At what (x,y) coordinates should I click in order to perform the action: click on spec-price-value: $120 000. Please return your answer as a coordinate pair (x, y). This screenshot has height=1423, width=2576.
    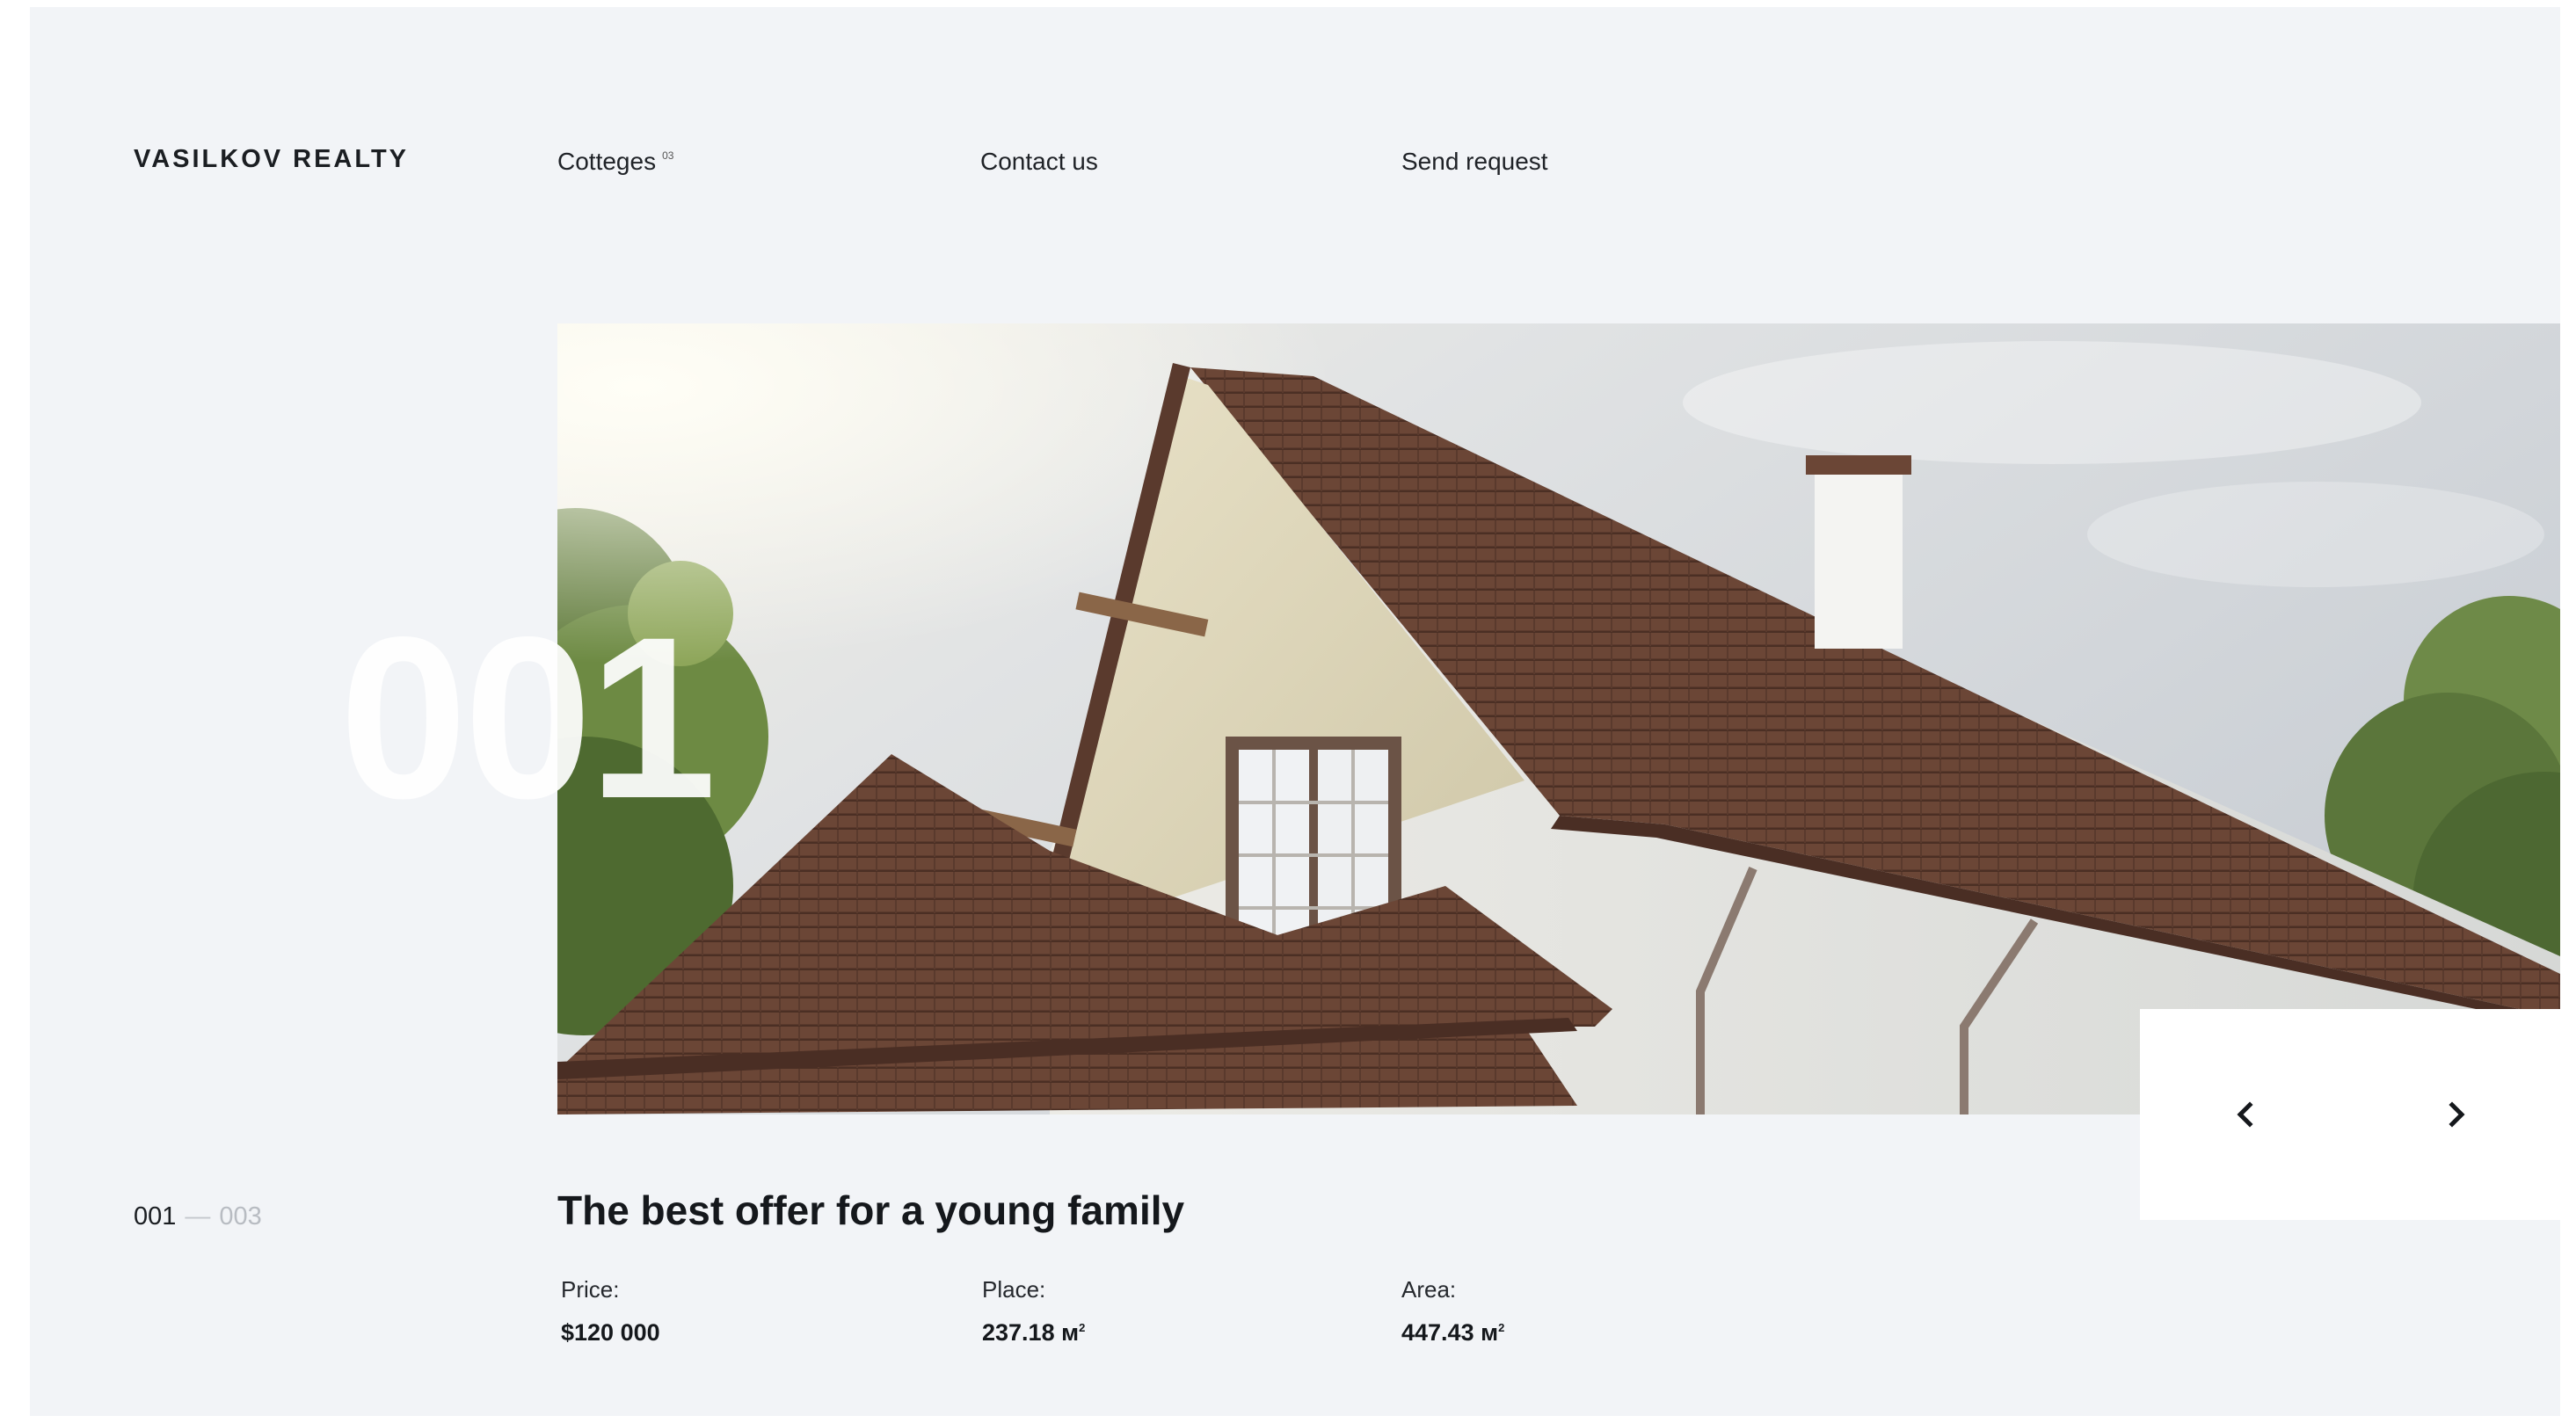
    Looking at the image, I should click on (610, 1332).